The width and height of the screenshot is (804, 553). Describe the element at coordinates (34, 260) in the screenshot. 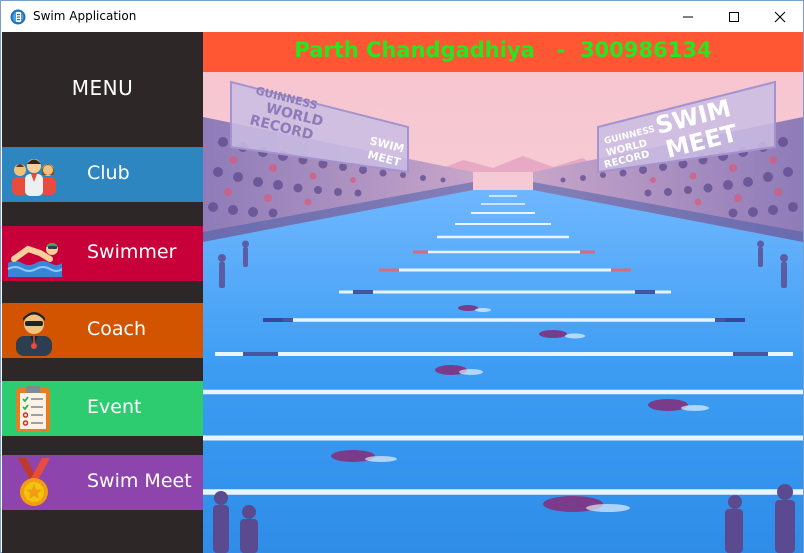

I see `swimmer-icon` at that location.